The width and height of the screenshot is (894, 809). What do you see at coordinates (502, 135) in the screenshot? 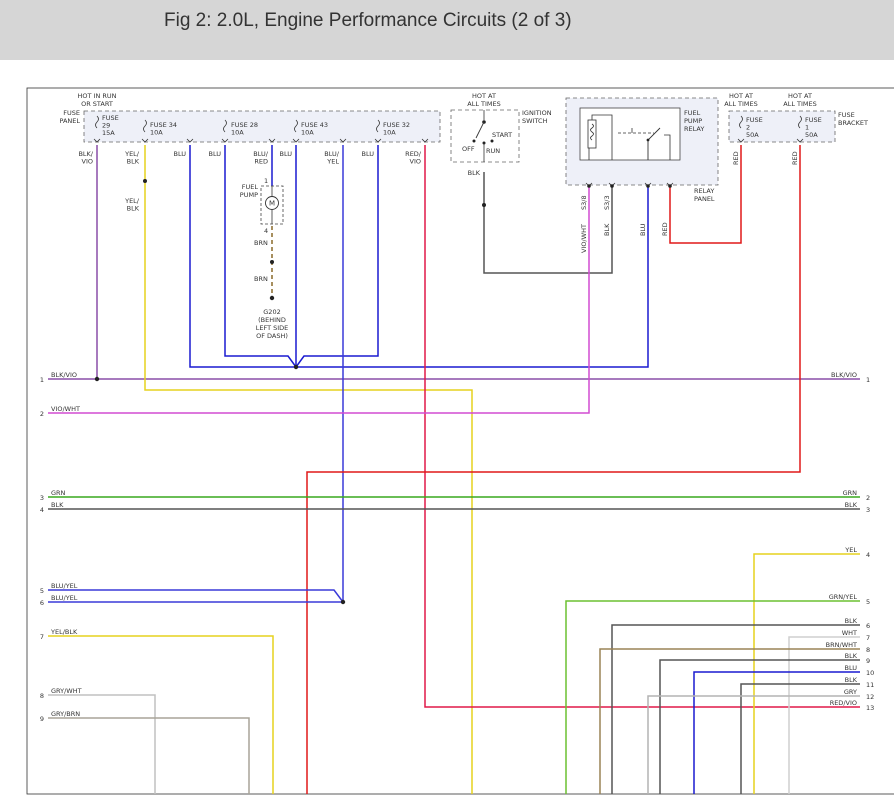
I see `svg-text: START` at bounding box center [502, 135].